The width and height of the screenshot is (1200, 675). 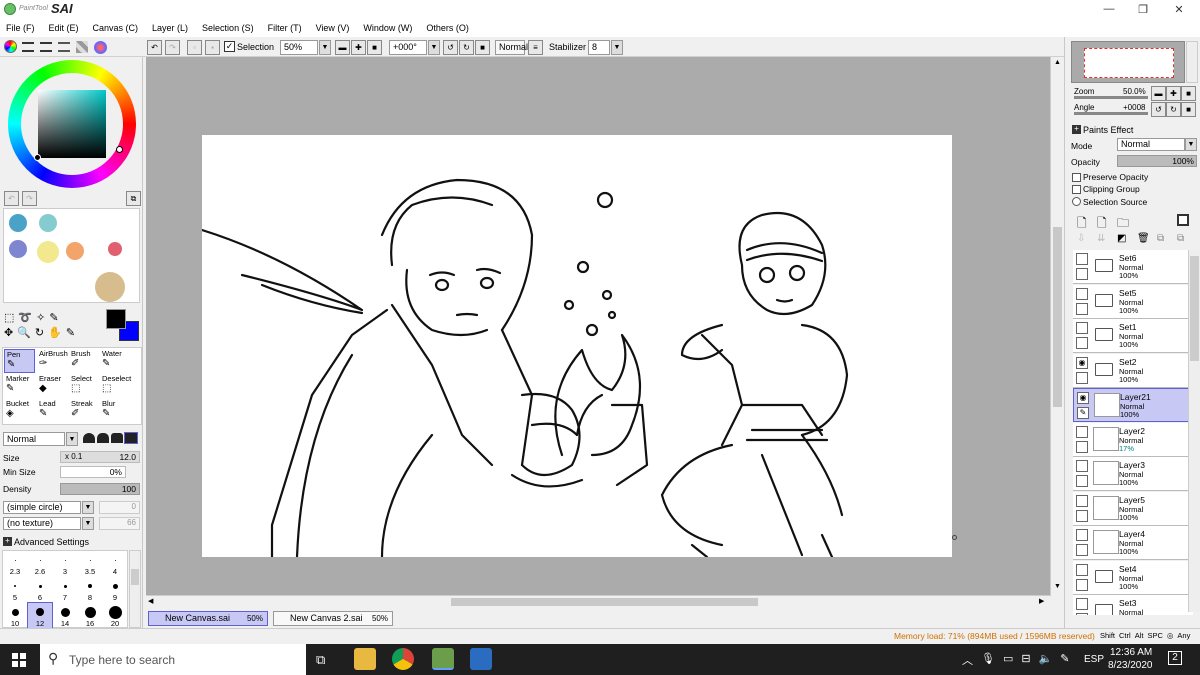 I want to click on zoom-select: 50%, so click(x=299, y=47).